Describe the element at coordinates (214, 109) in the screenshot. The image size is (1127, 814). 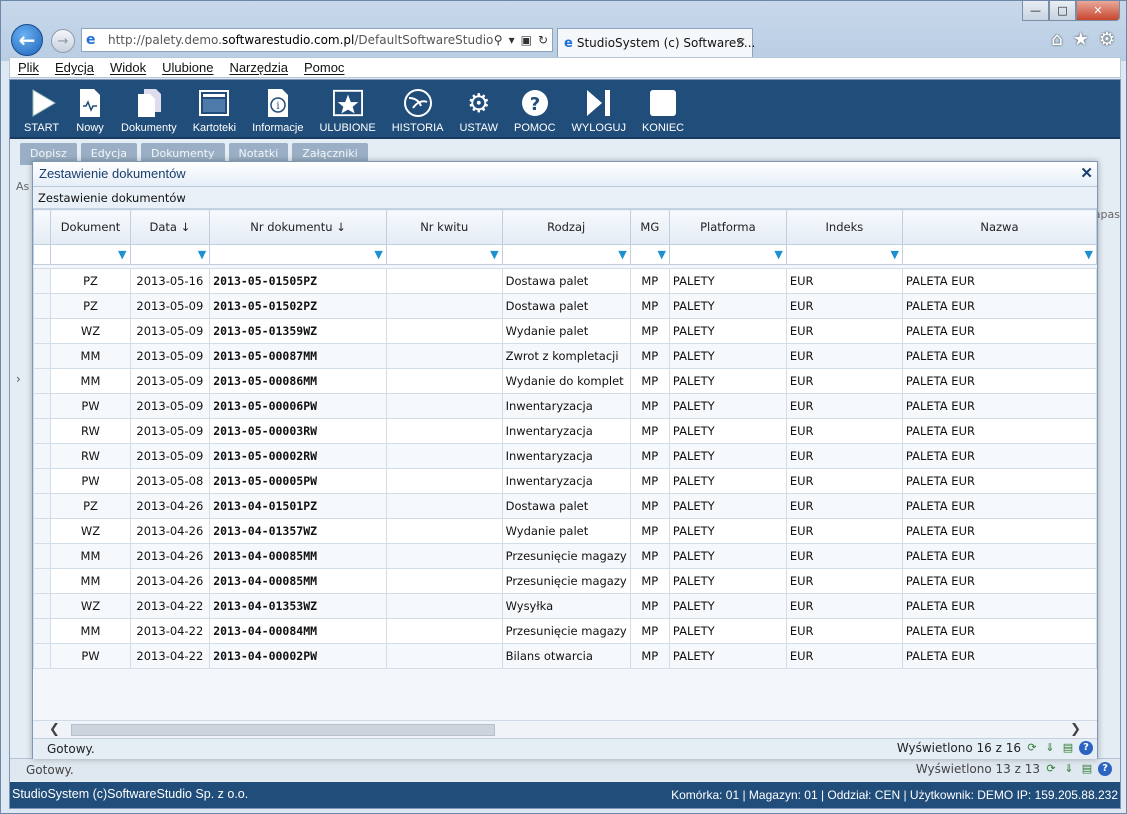
I see `toolbar-kartoteki-button: Kartoteki` at that location.